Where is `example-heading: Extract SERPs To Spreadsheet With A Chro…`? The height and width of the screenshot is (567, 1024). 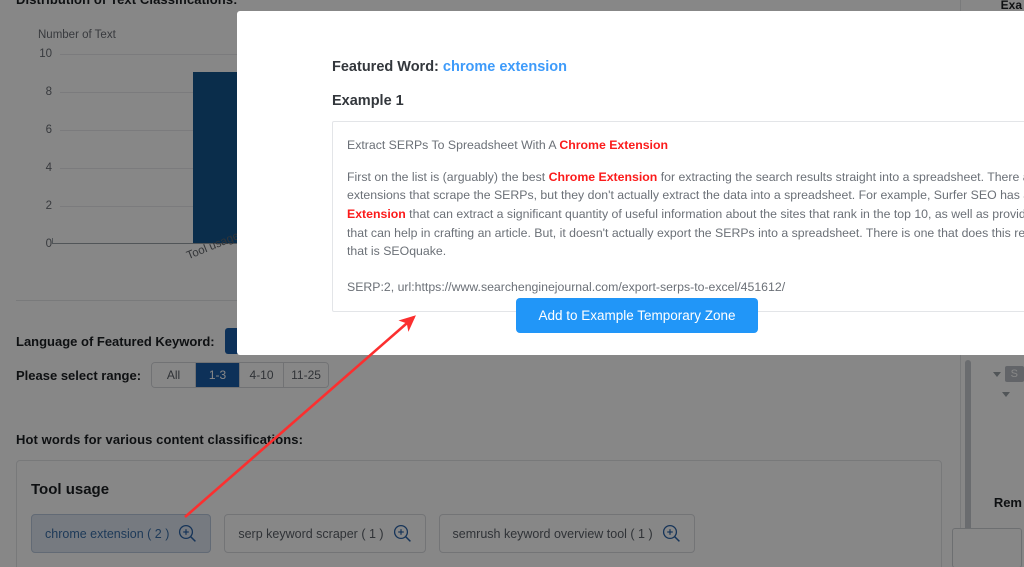 example-heading: Extract SERPs To Spreadsheet With A Chro… is located at coordinates (685, 145).